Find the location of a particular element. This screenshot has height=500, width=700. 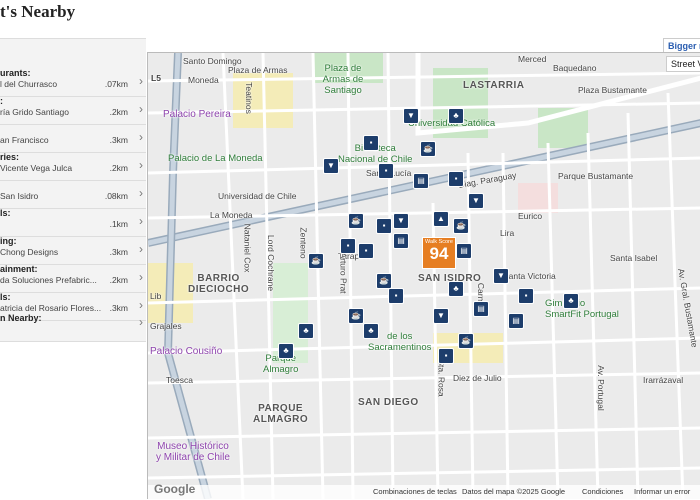

category-bars: : ría Grido Santiago .2km › is located at coordinates (73, 110).